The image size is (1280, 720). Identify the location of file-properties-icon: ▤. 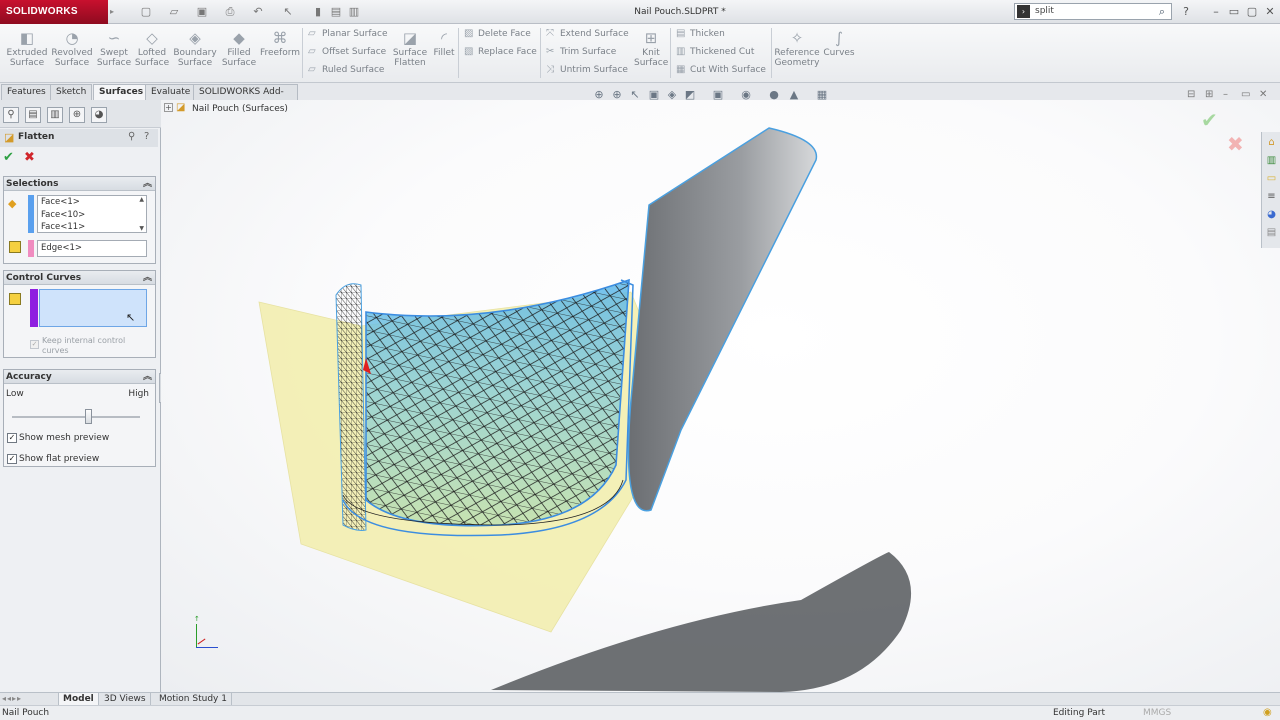
(336, 12).